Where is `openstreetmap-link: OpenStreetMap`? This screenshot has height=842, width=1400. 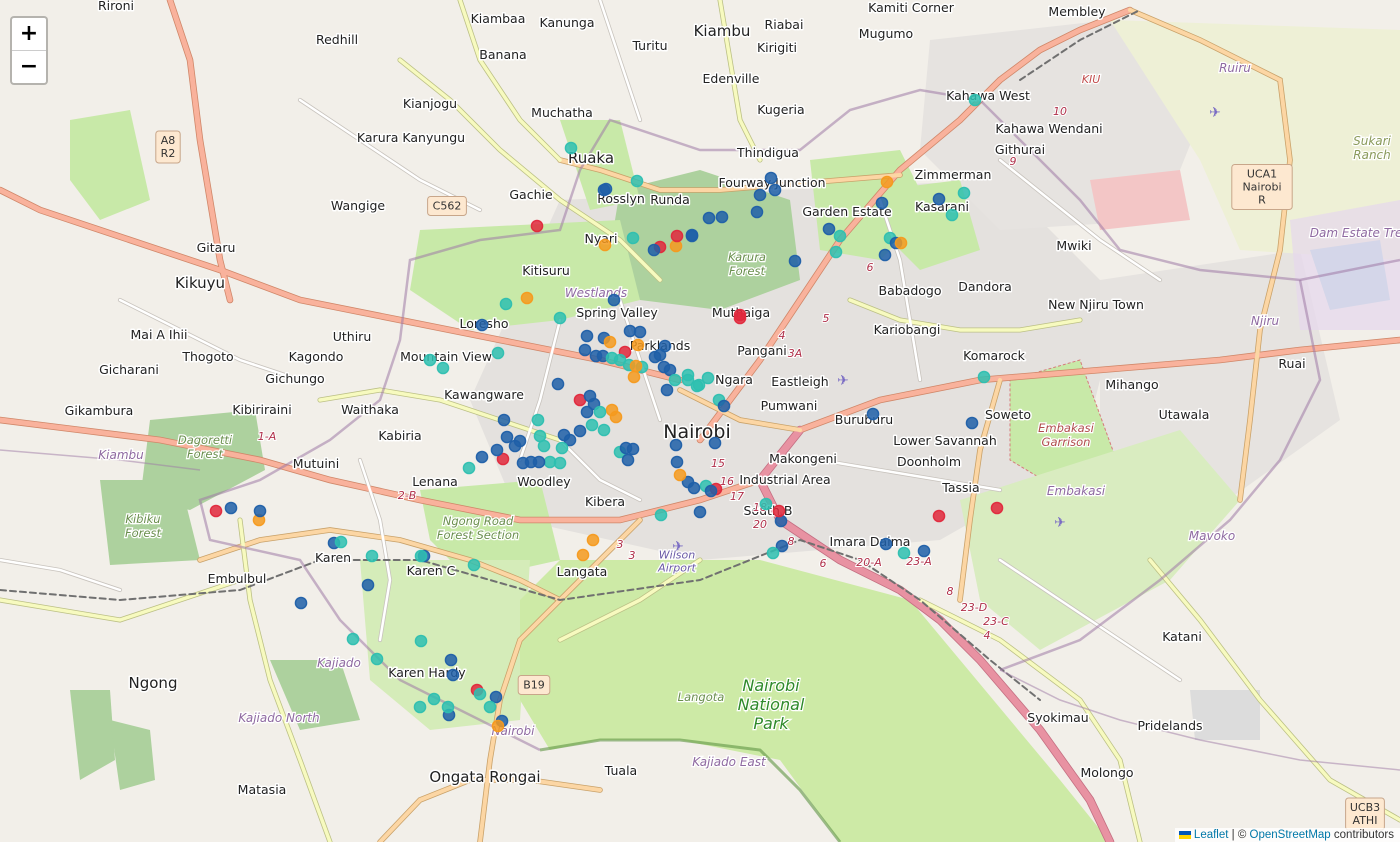 openstreetmap-link: OpenStreetMap is located at coordinates (1290, 835).